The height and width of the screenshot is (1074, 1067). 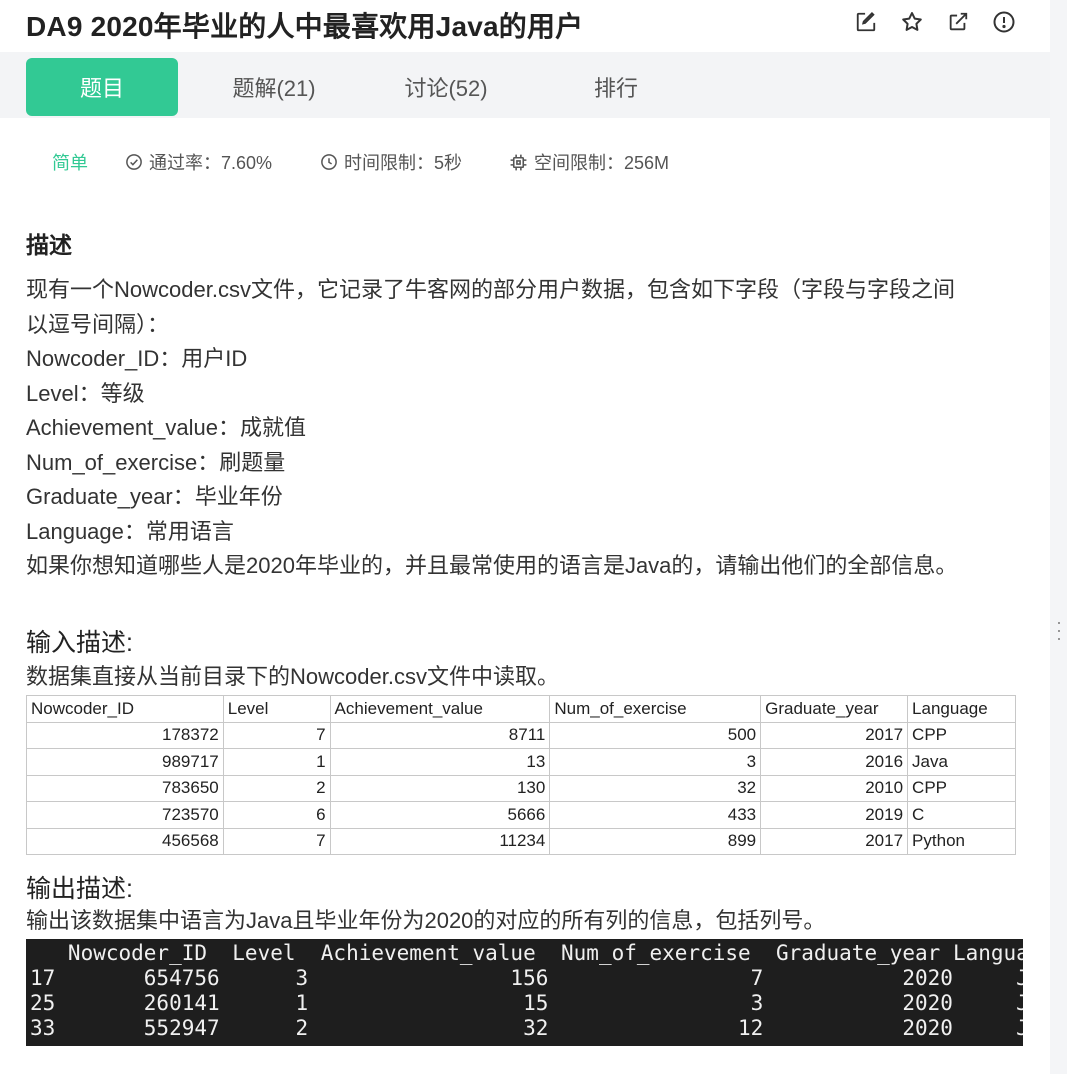 I want to click on table-cell: 899, so click(x=655, y=841).